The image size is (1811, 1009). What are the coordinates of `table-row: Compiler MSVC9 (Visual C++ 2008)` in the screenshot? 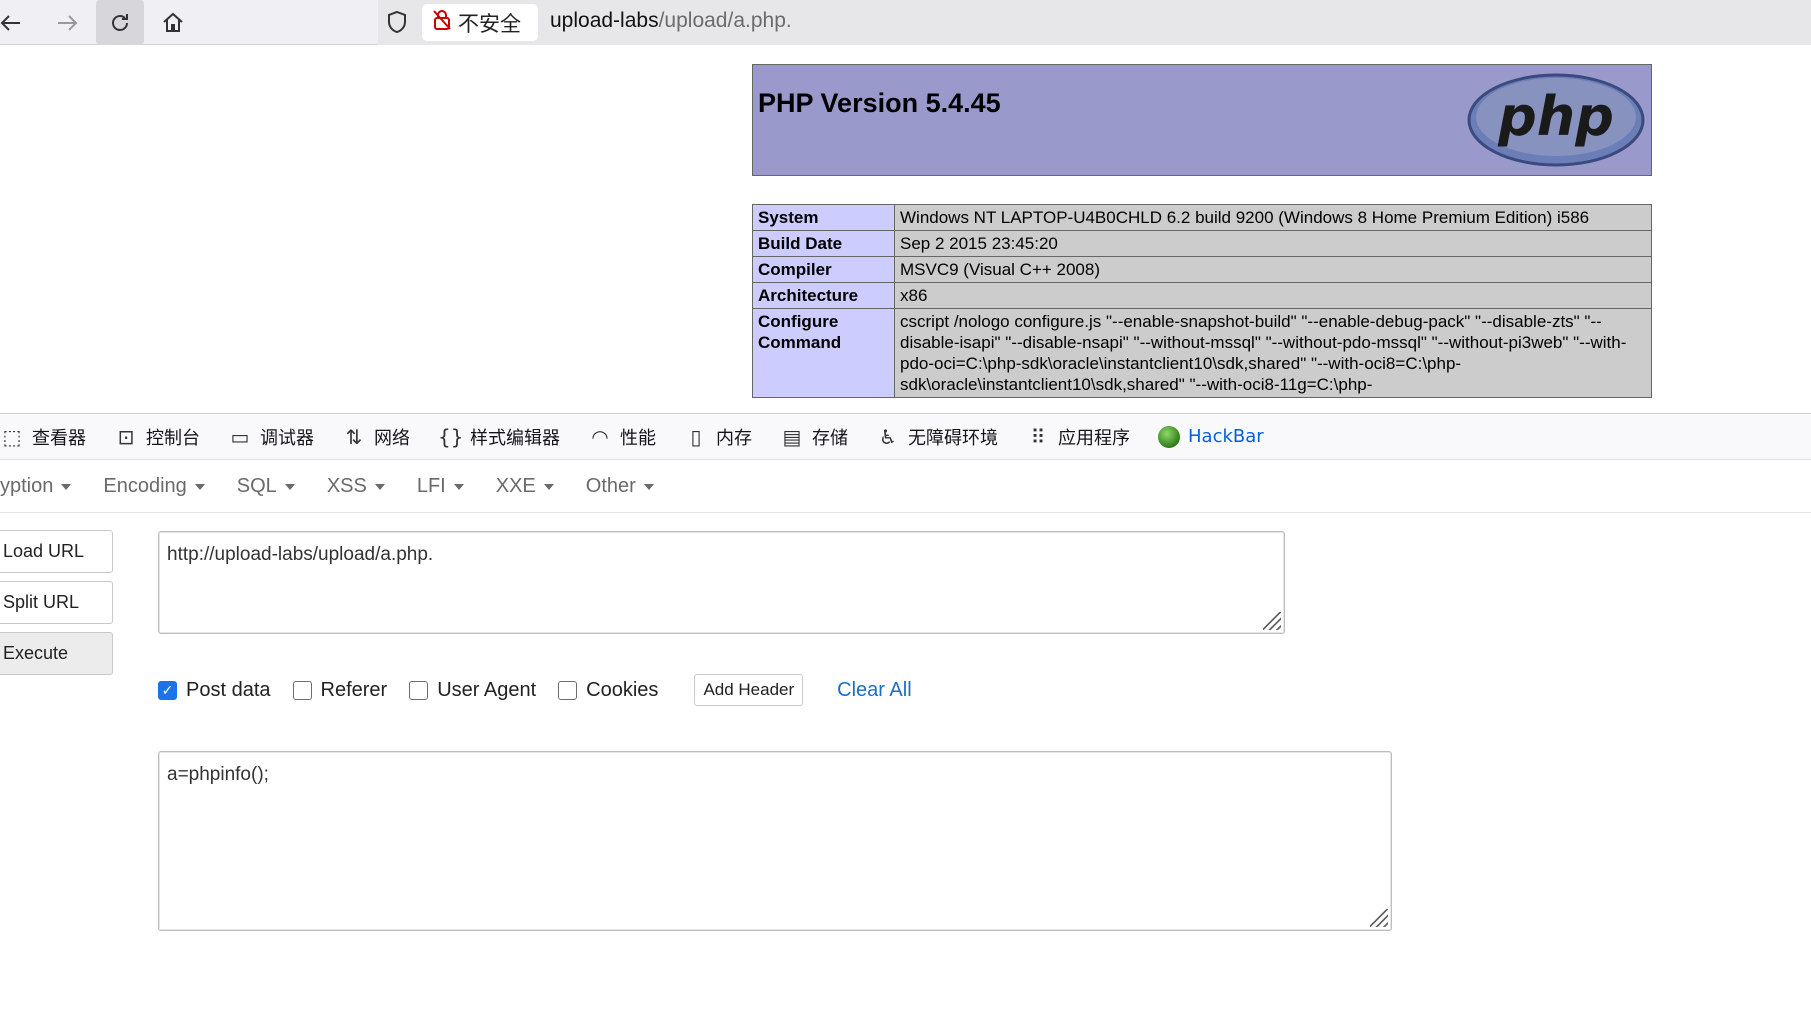 It's located at (1202, 269).